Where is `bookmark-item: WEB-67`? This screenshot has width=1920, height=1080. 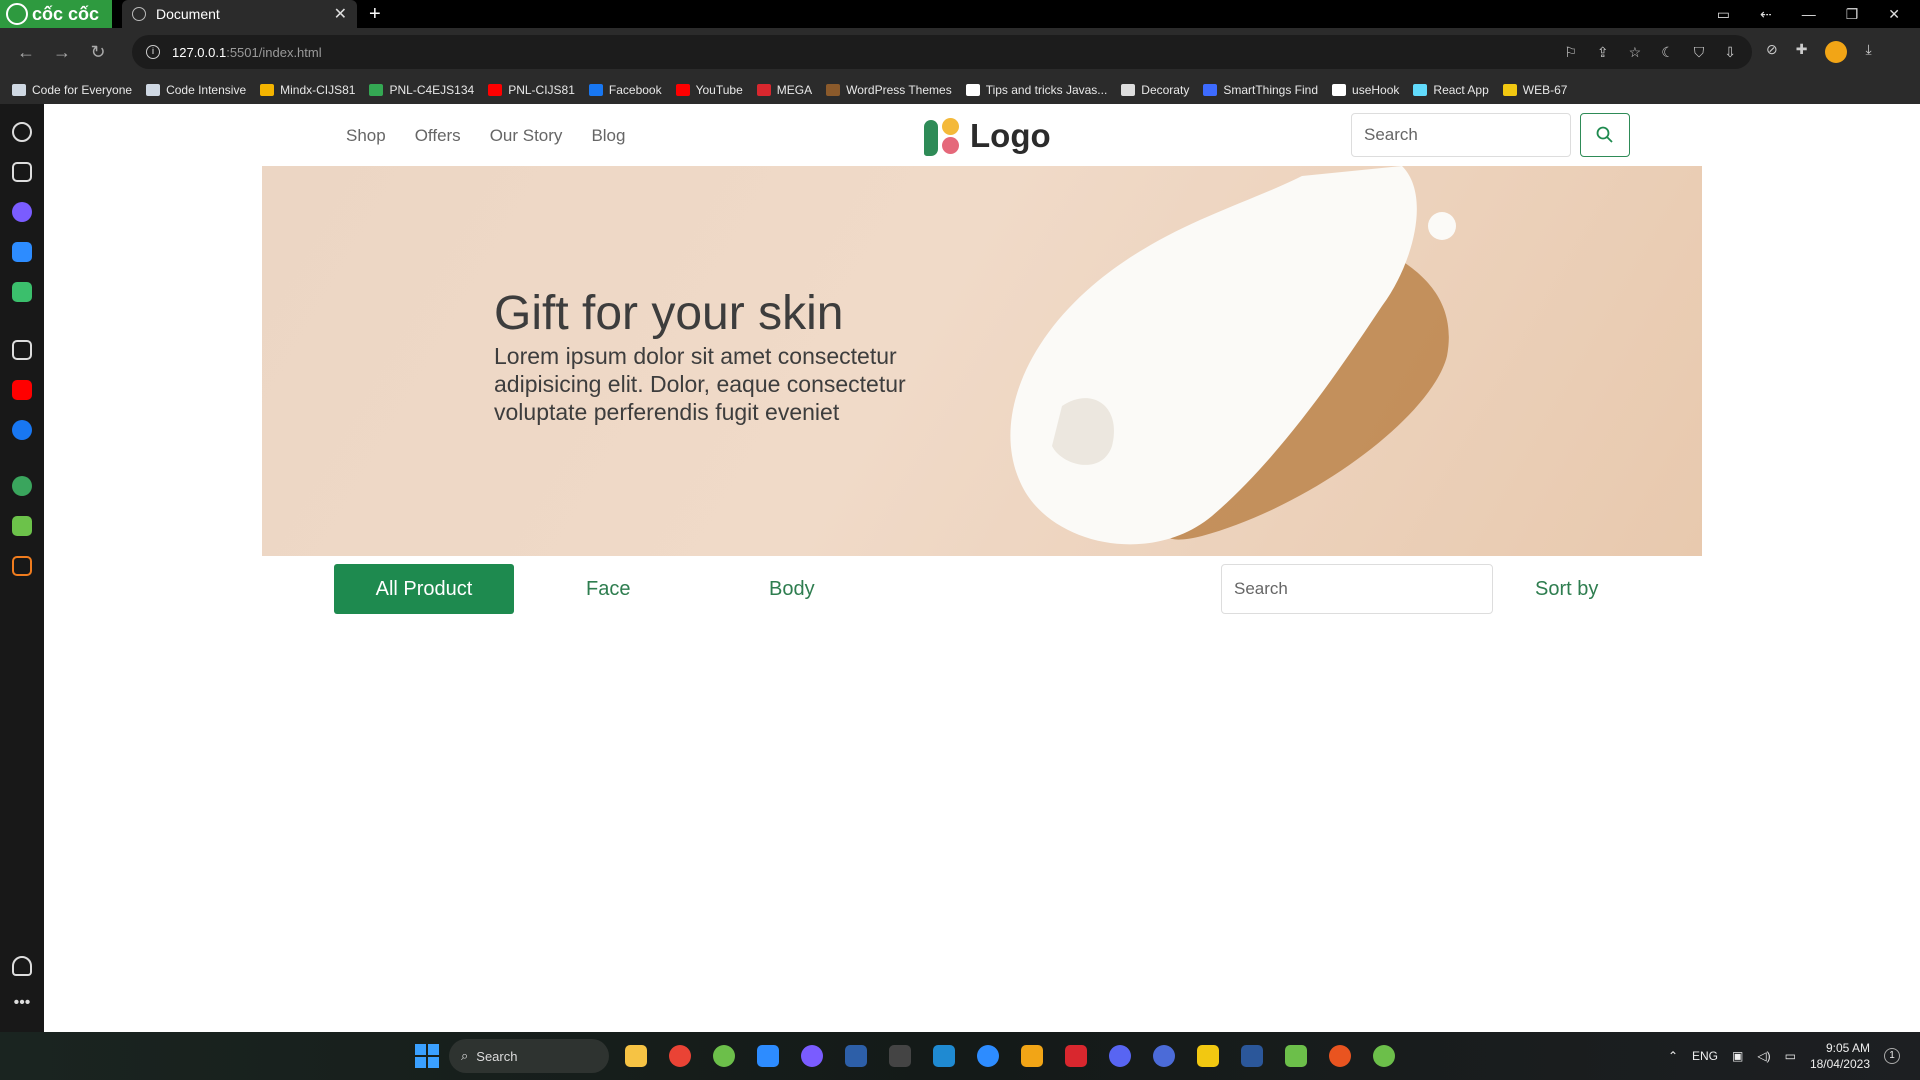
bookmark-item: WEB-67 is located at coordinates (1534, 90).